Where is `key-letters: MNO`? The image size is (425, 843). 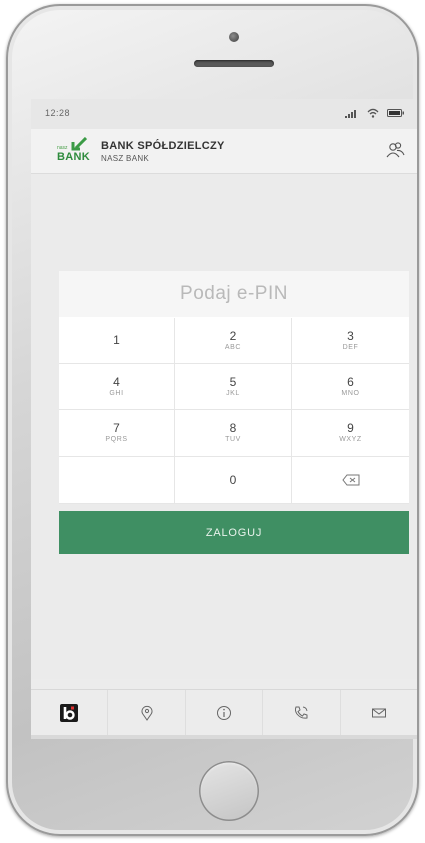
key-letters: MNO is located at coordinates (350, 393).